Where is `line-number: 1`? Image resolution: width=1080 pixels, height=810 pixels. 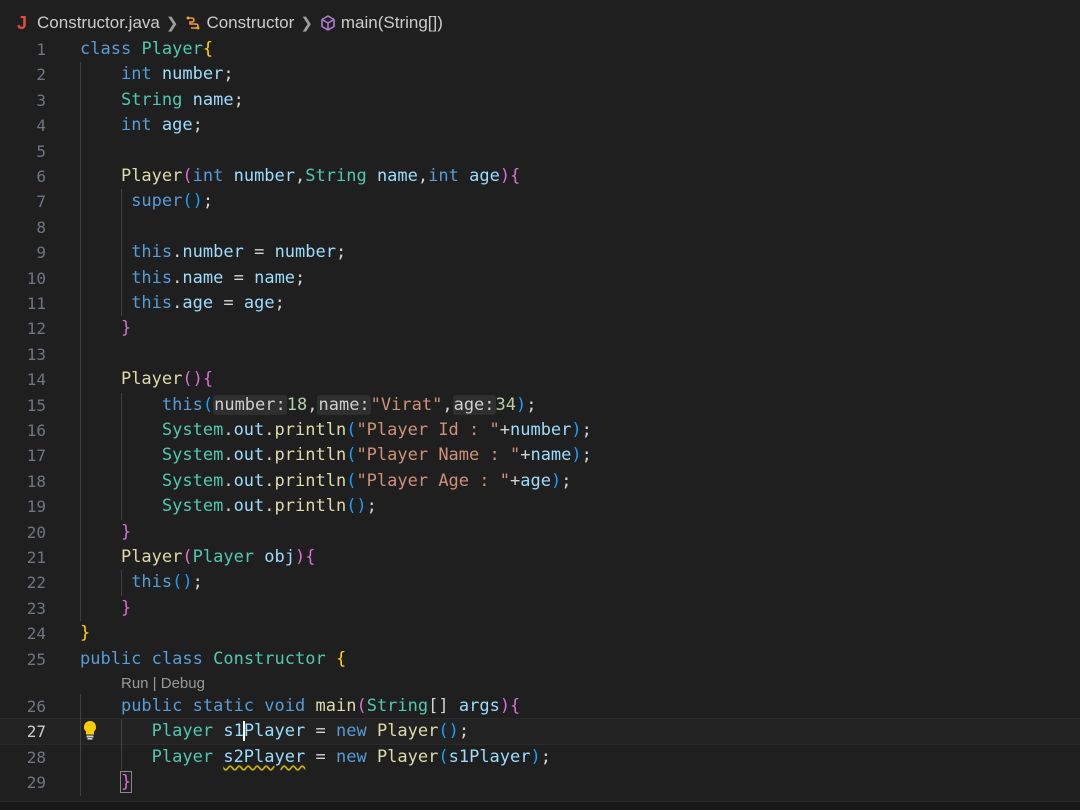 line-number: 1 is located at coordinates (41, 49).